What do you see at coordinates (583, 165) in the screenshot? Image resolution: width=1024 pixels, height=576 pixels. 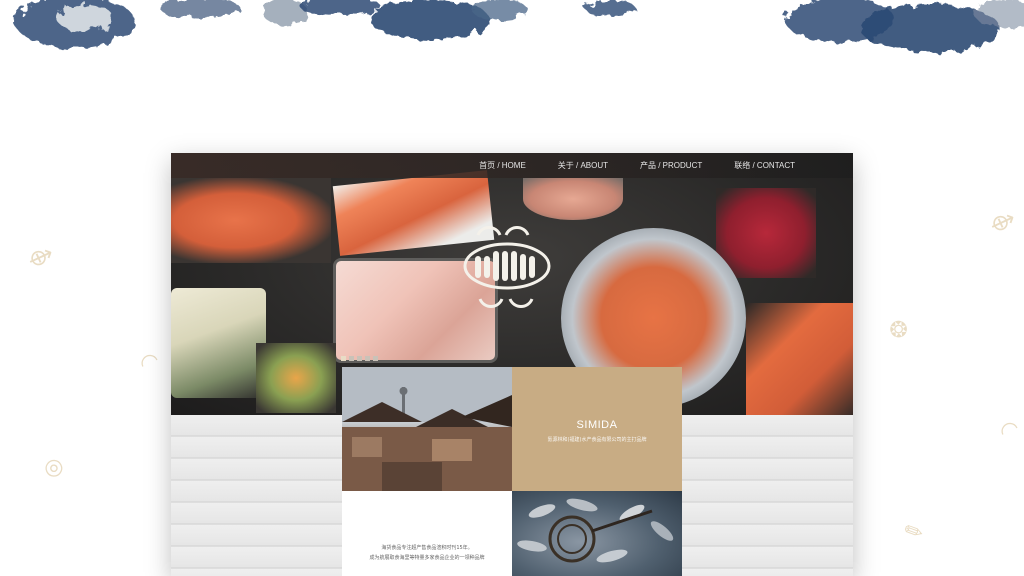 I see `nav-about-link: 关于 / ABOUT` at bounding box center [583, 165].